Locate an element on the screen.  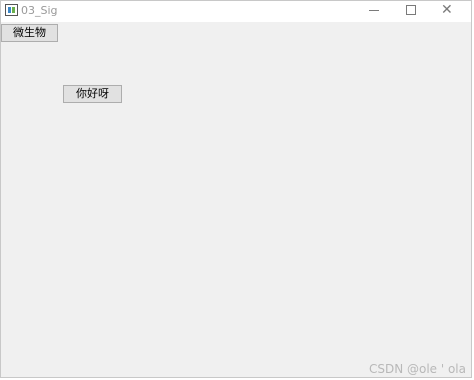
minimize-button is located at coordinates (374, 11).